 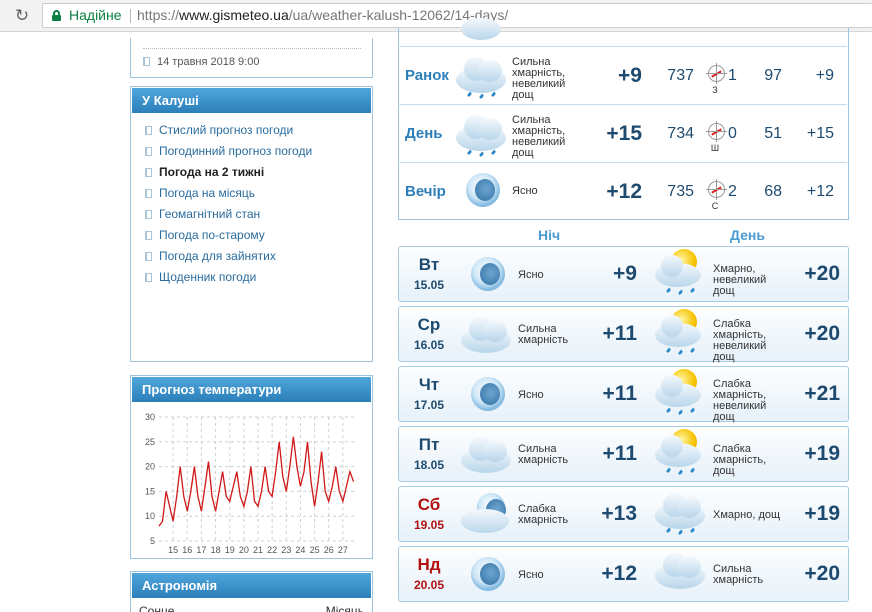 What do you see at coordinates (487, 514) in the screenshot?
I see `partly-cloudy-night-icon` at bounding box center [487, 514].